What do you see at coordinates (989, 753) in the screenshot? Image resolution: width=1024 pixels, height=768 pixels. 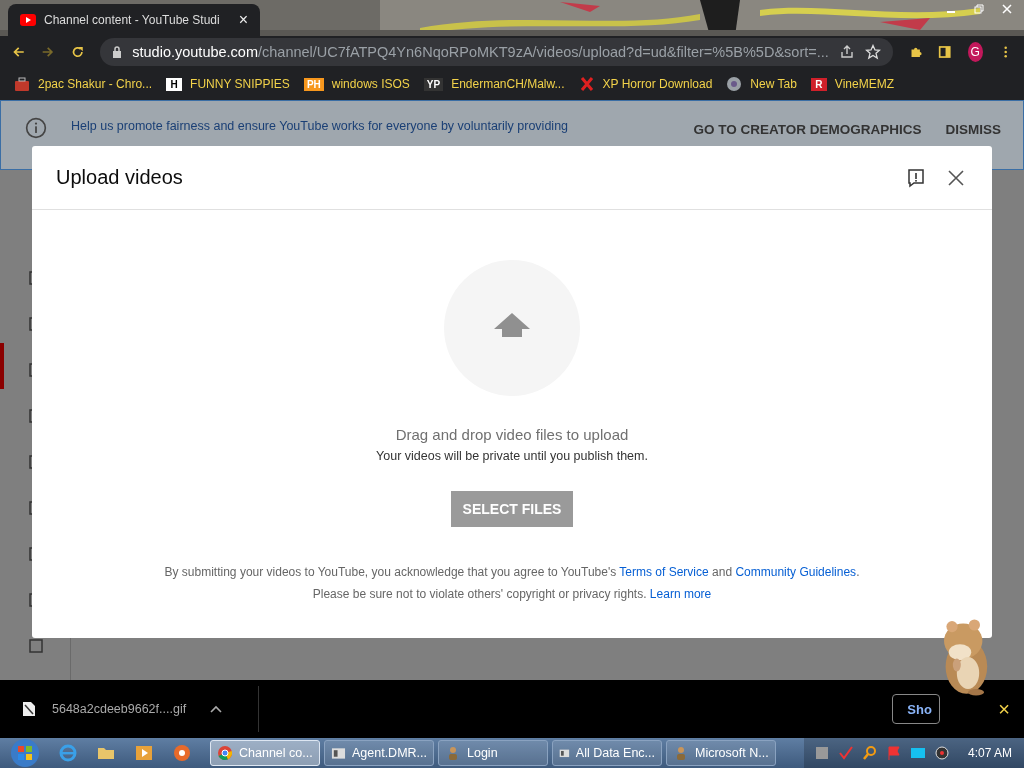 I see `clock: 4:07 AM` at bounding box center [989, 753].